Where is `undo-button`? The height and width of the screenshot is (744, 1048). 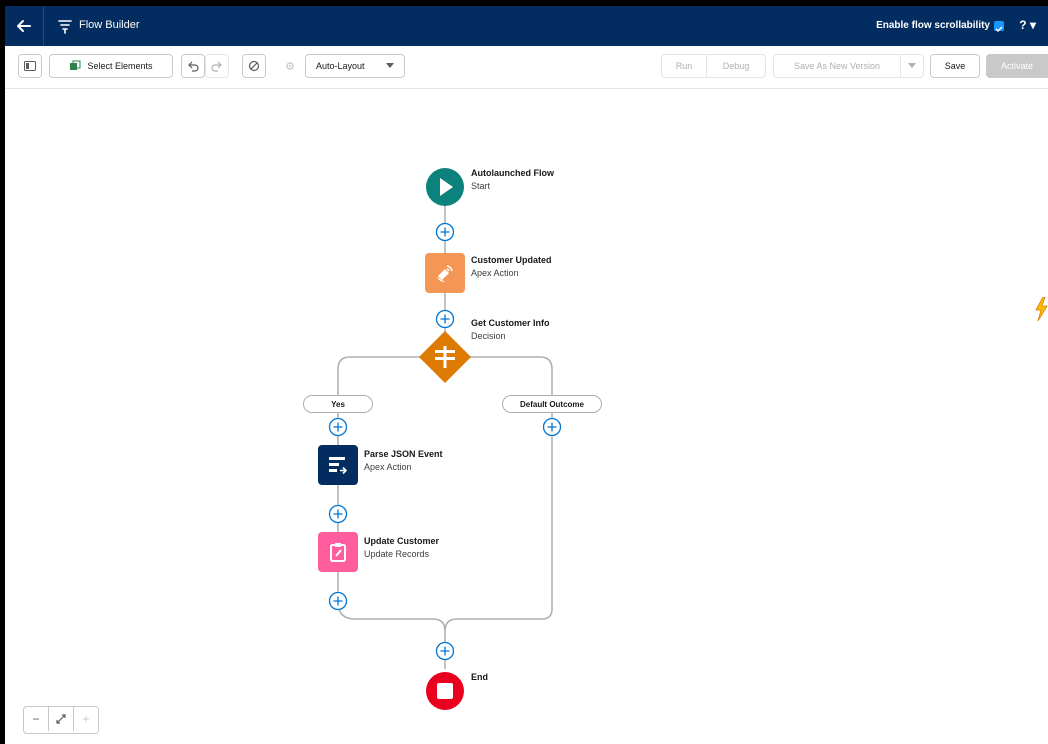 undo-button is located at coordinates (193, 66).